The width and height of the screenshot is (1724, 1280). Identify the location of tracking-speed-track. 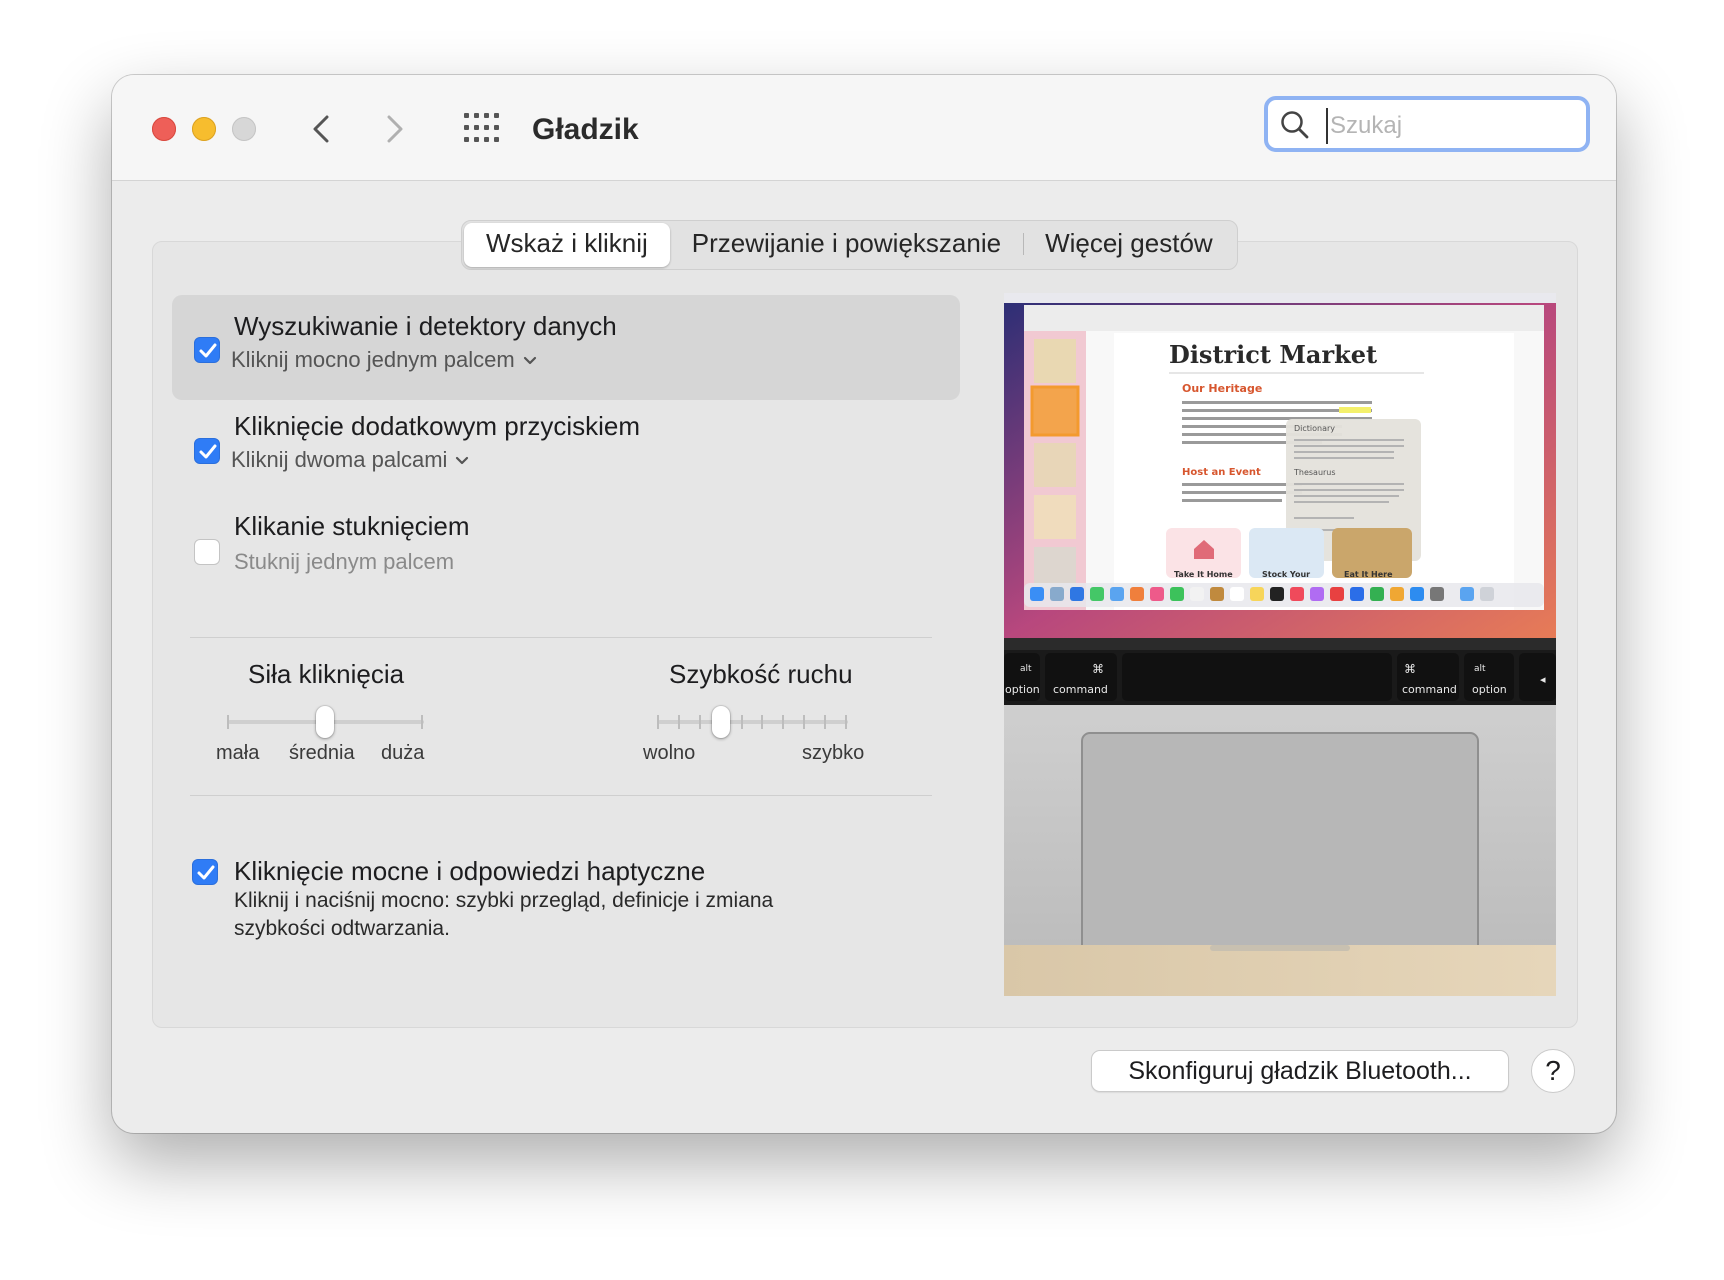
(753, 722).